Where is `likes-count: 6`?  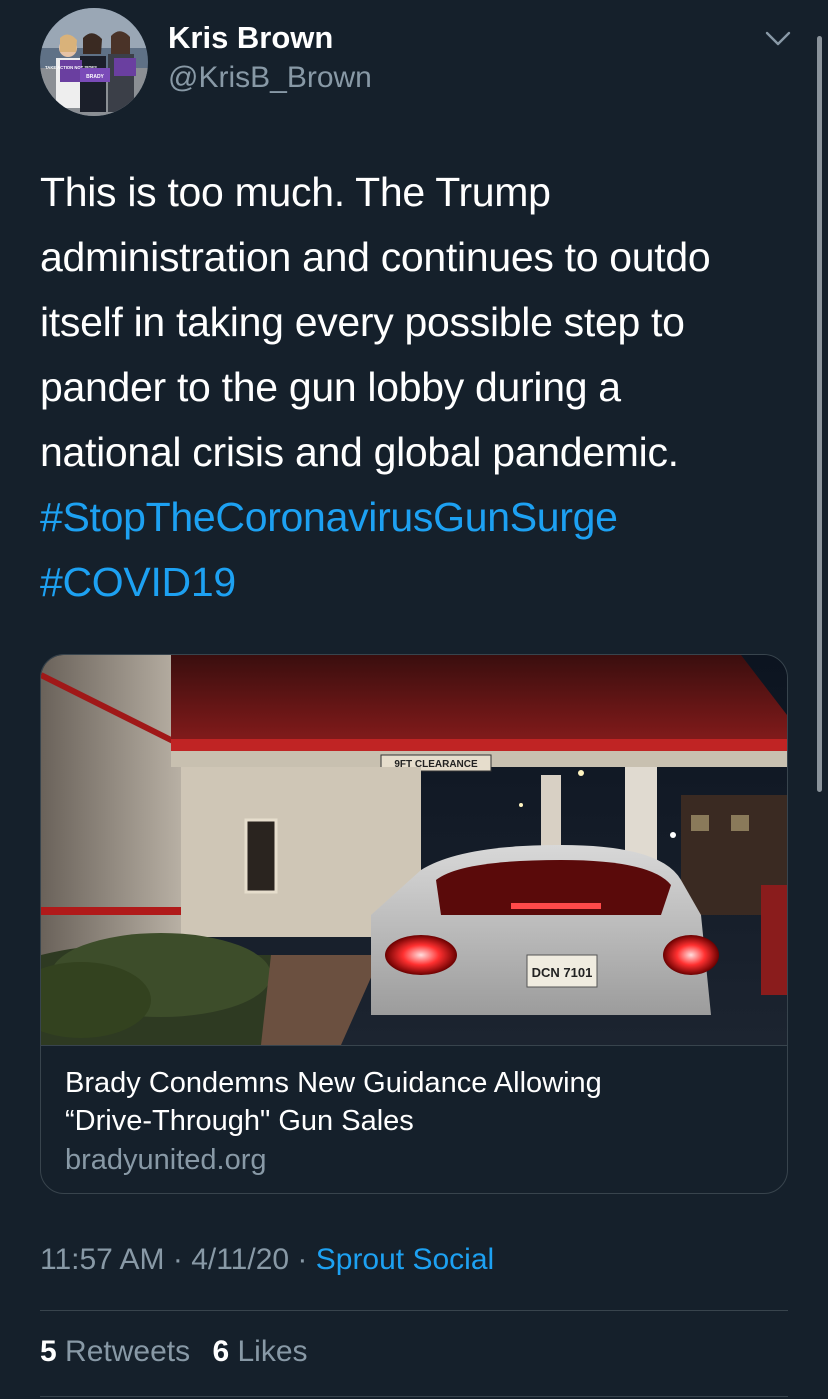 likes-count: 6 is located at coordinates (221, 1351).